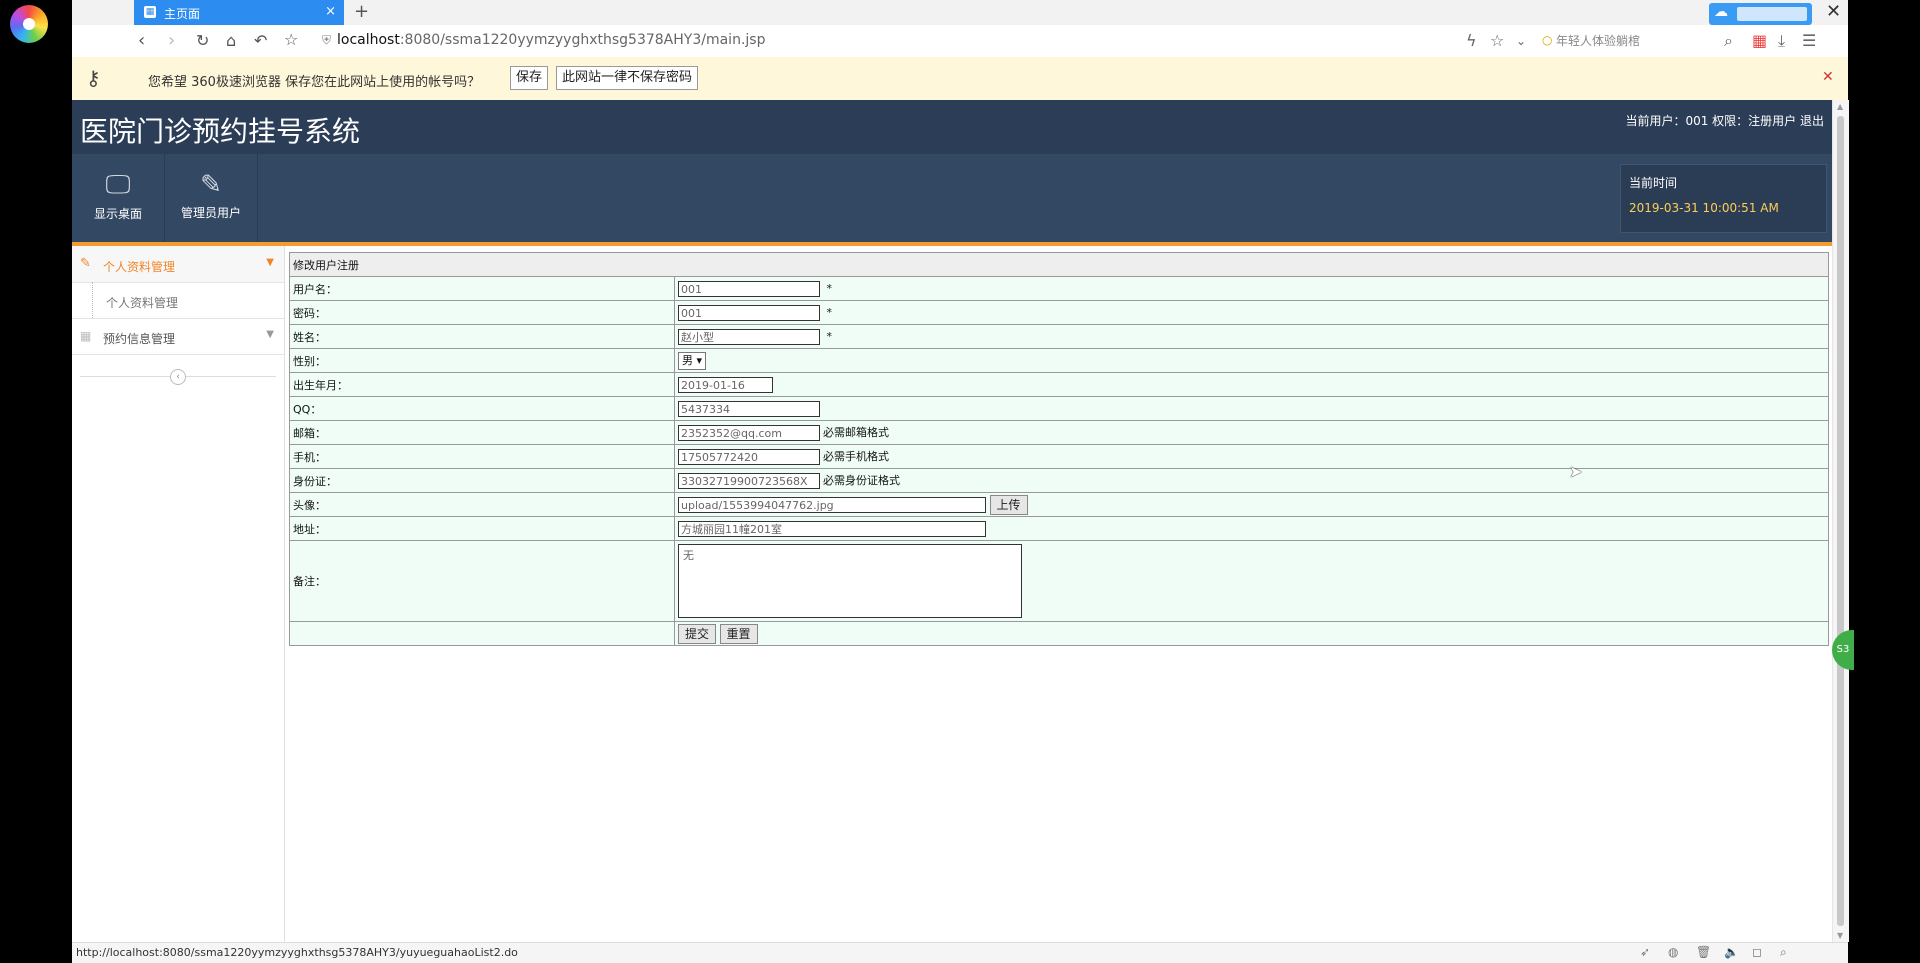 This screenshot has width=1920, height=963. I want to click on search-engine-icon: ○, so click(1547, 40).